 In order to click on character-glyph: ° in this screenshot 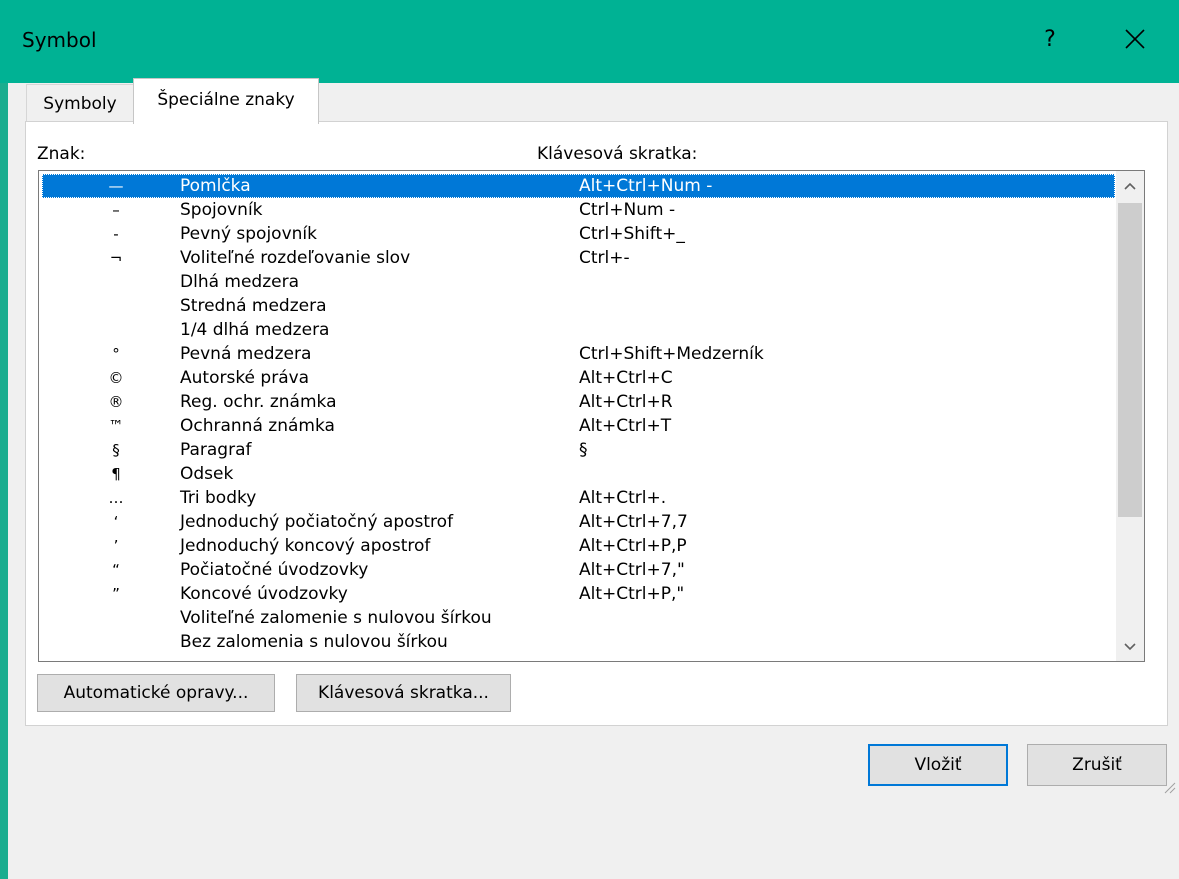, I will do `click(116, 354)`.